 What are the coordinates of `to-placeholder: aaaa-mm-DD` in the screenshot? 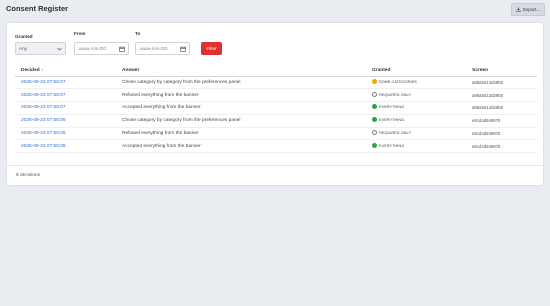 It's located at (154, 48).